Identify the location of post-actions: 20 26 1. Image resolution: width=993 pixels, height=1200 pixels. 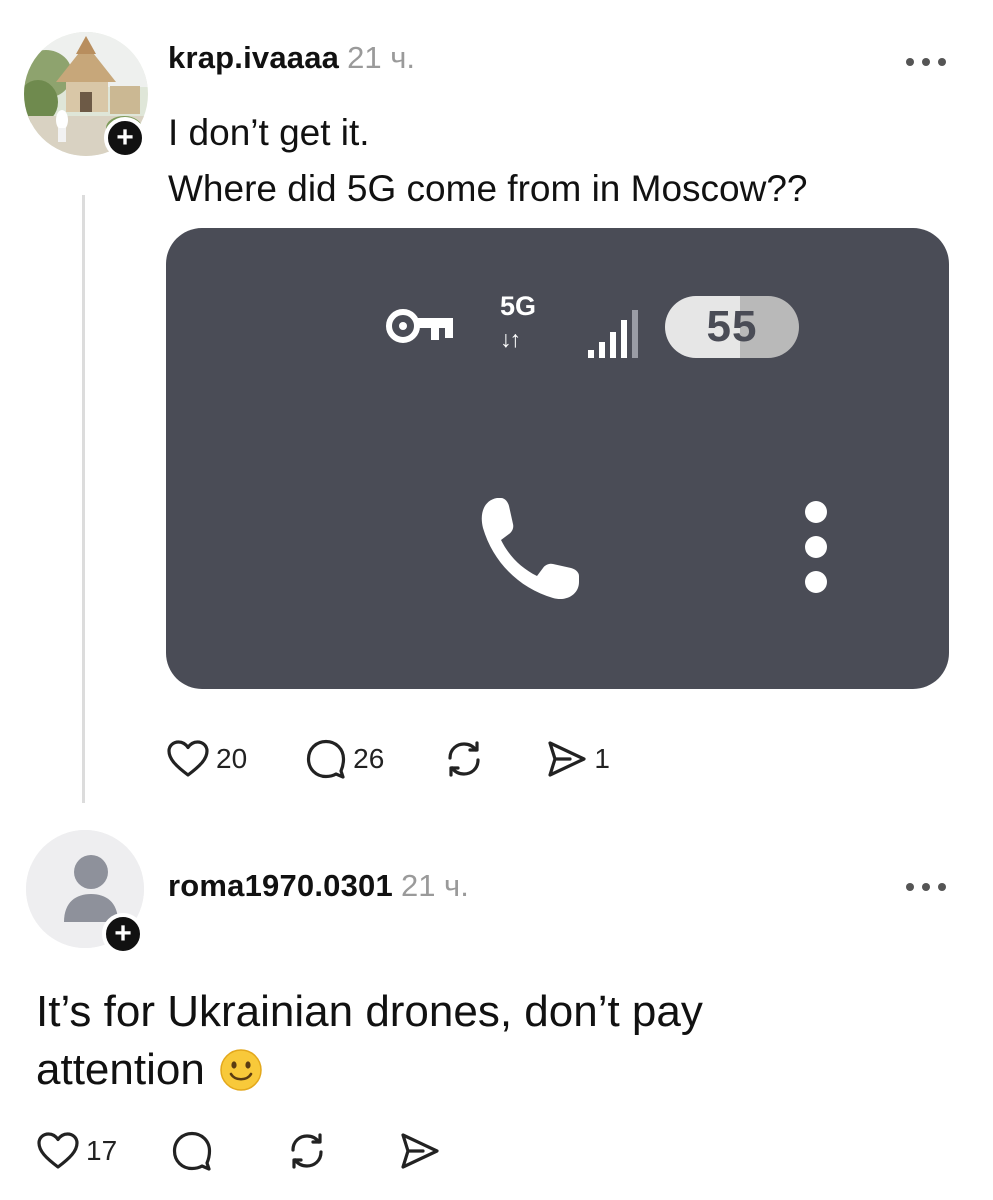
(388, 759).